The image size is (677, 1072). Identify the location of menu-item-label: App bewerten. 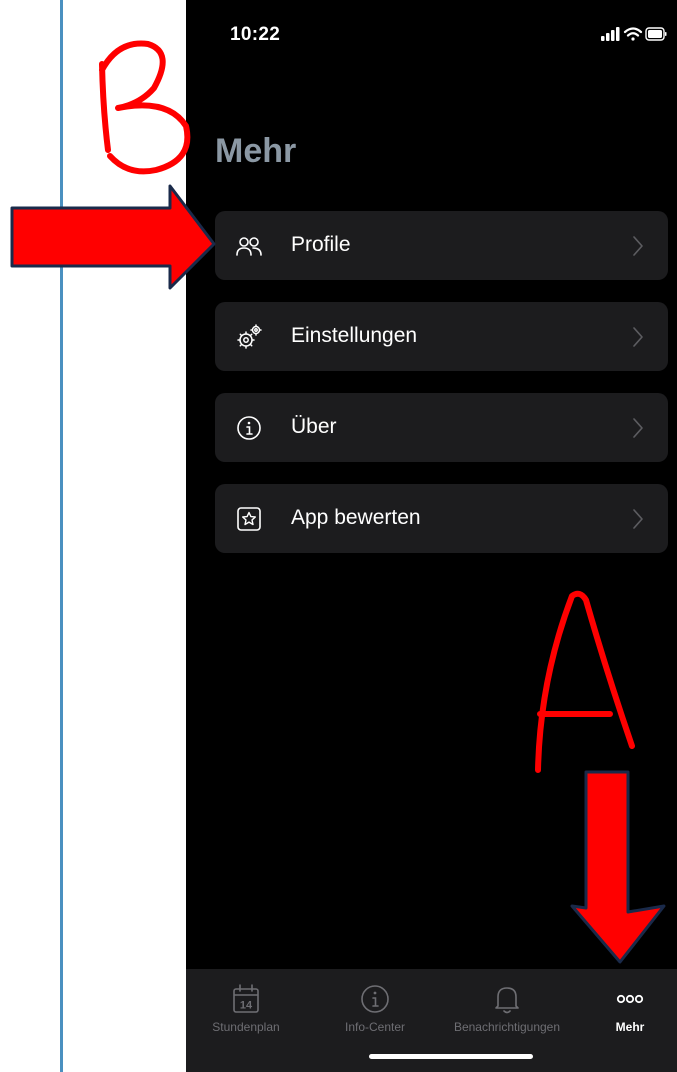
(356, 517).